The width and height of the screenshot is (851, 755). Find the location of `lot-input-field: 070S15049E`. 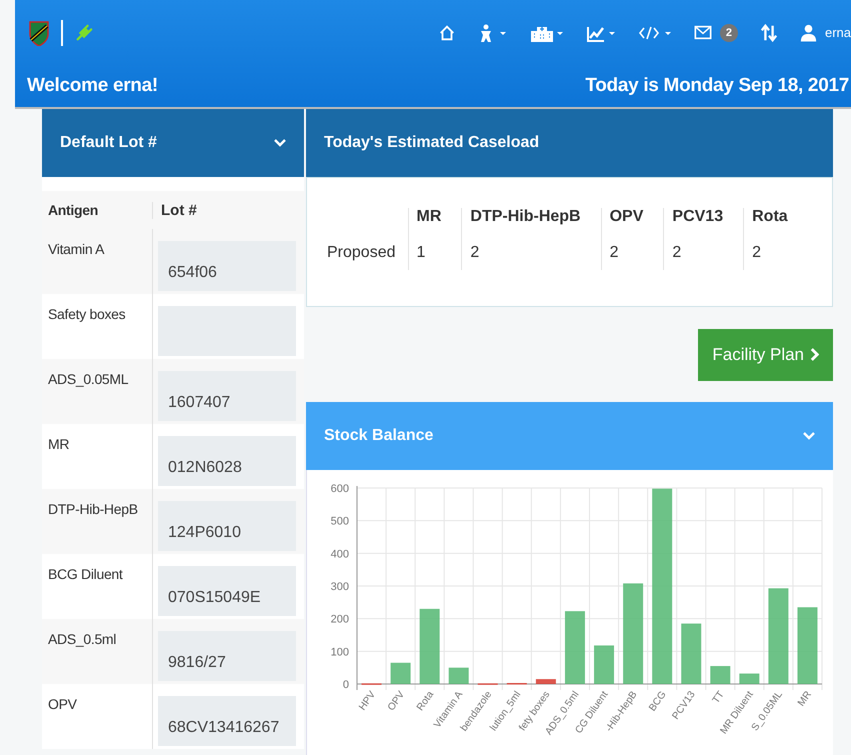

lot-input-field: 070S15049E is located at coordinates (227, 591).